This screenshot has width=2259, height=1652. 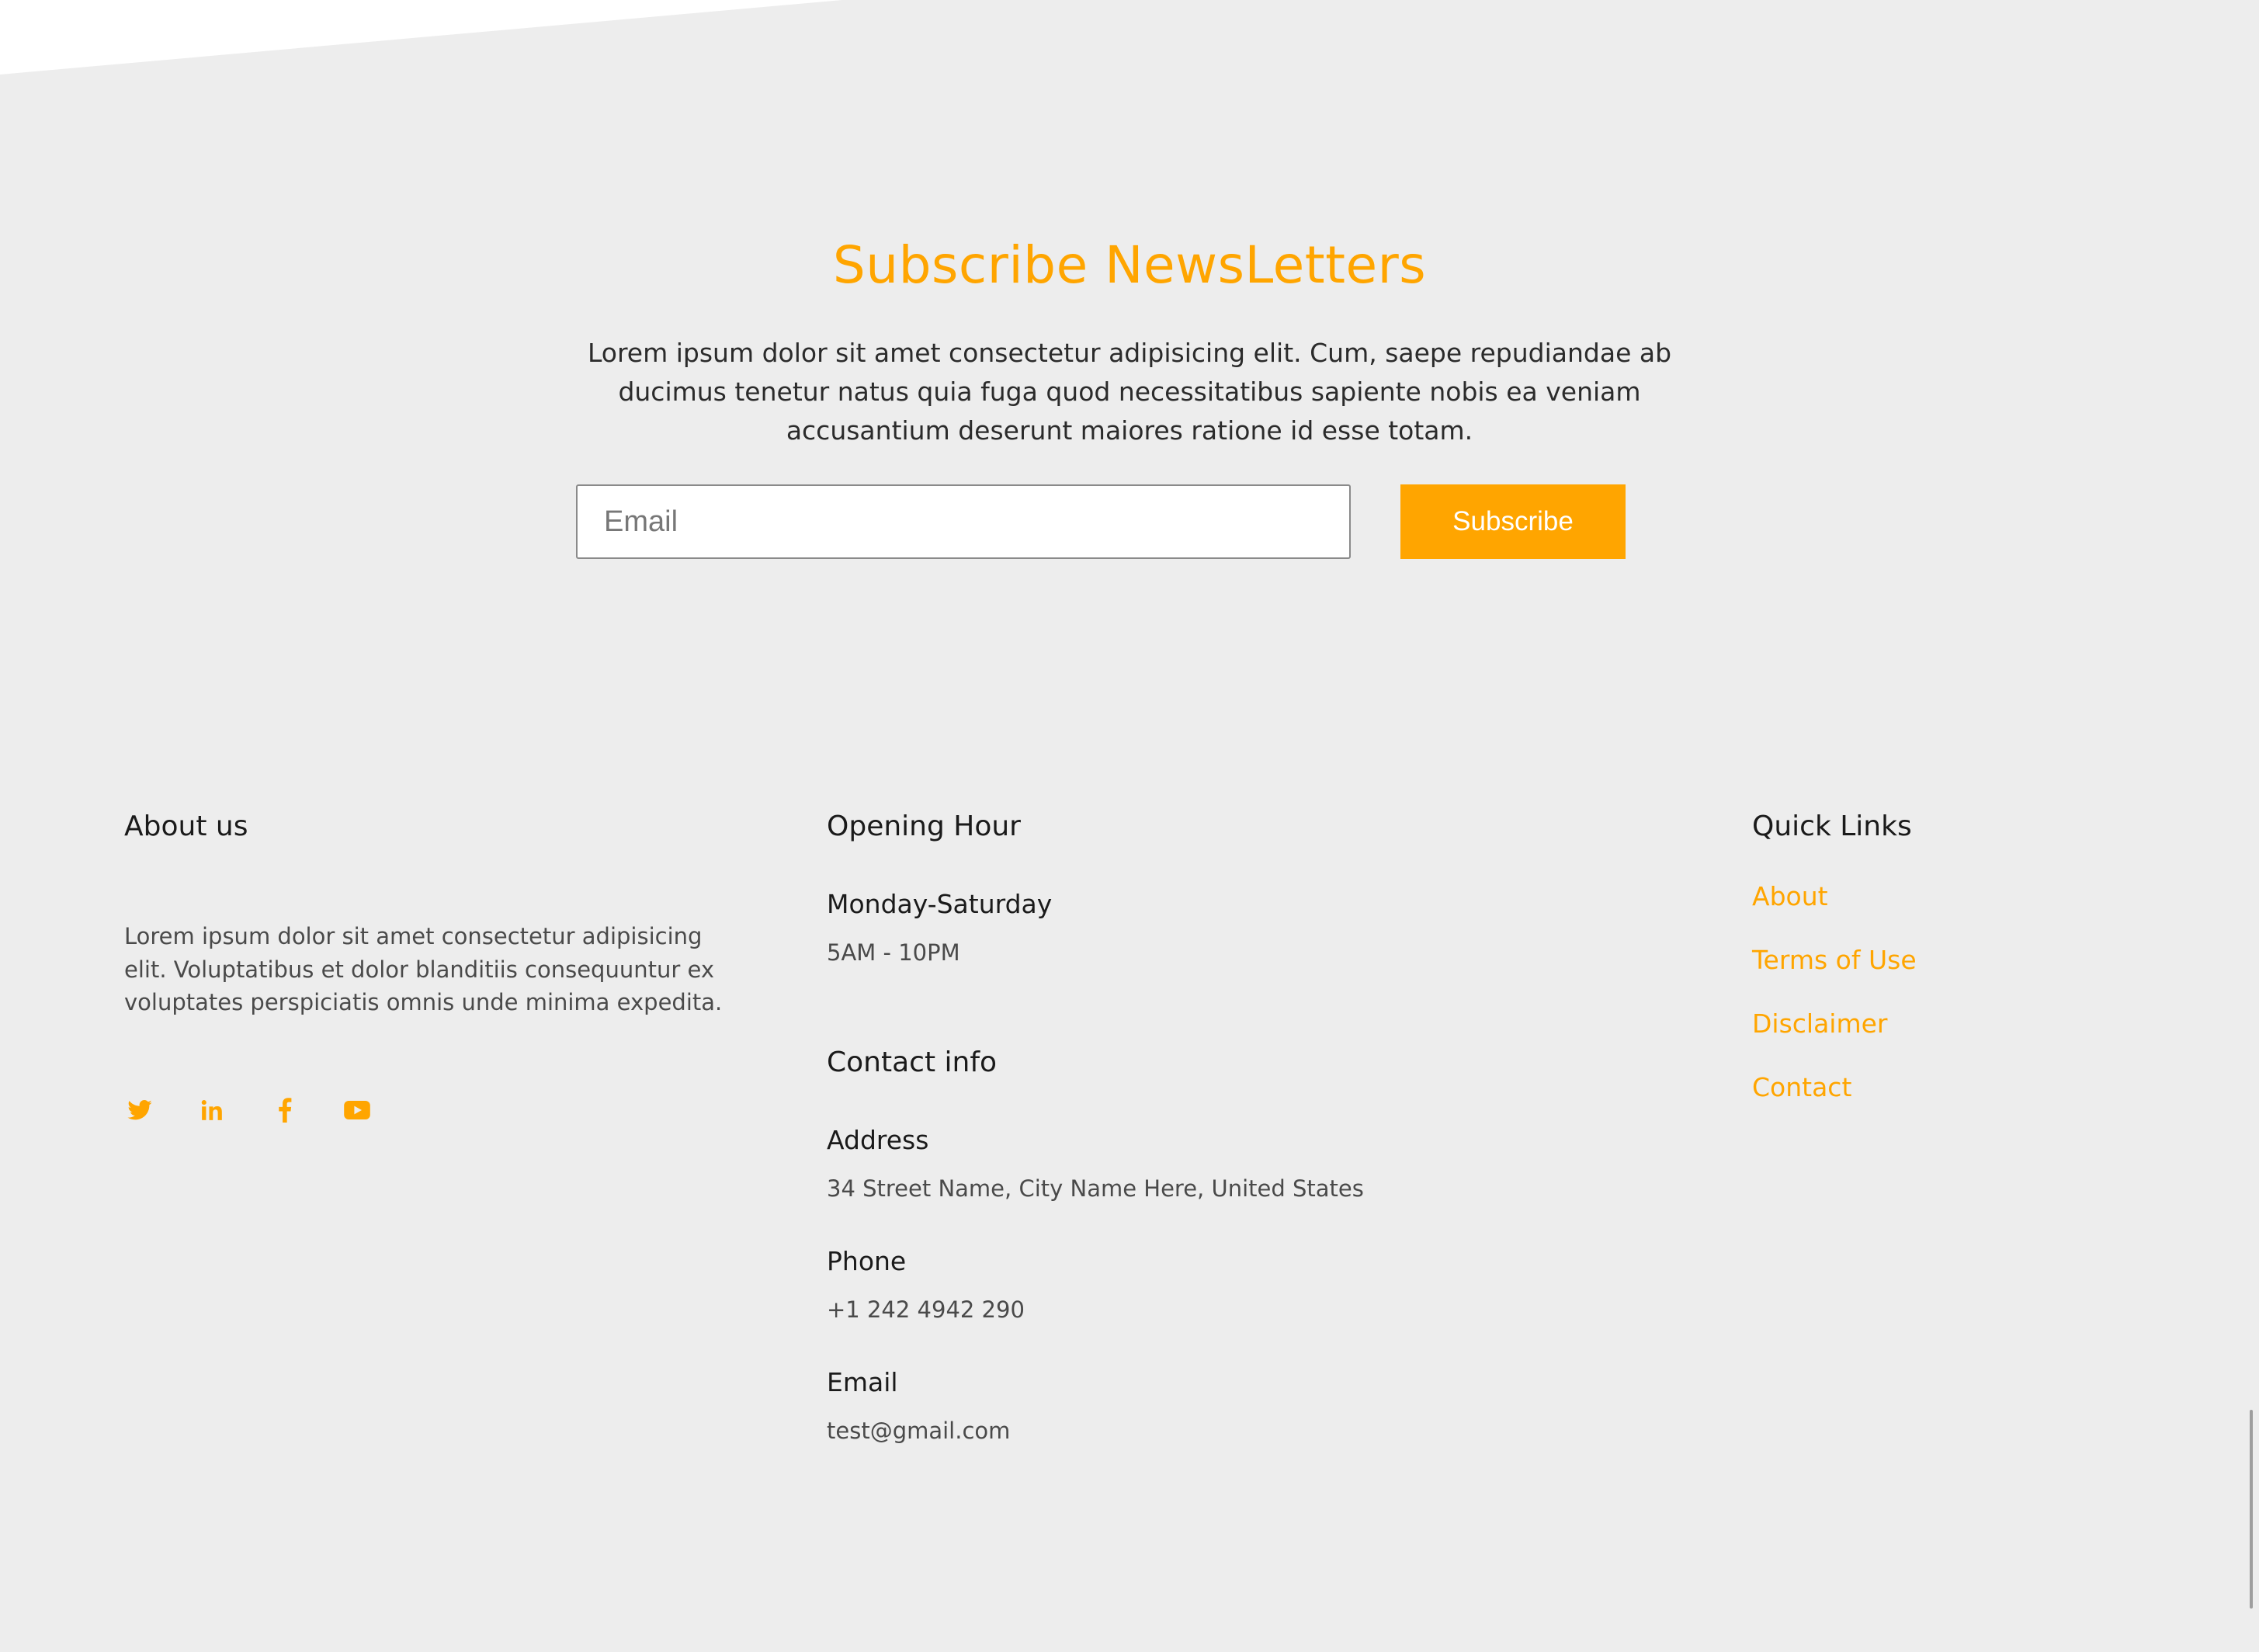 I want to click on newsletter-title: Subscribe NewsLetters, so click(x=1129, y=265).